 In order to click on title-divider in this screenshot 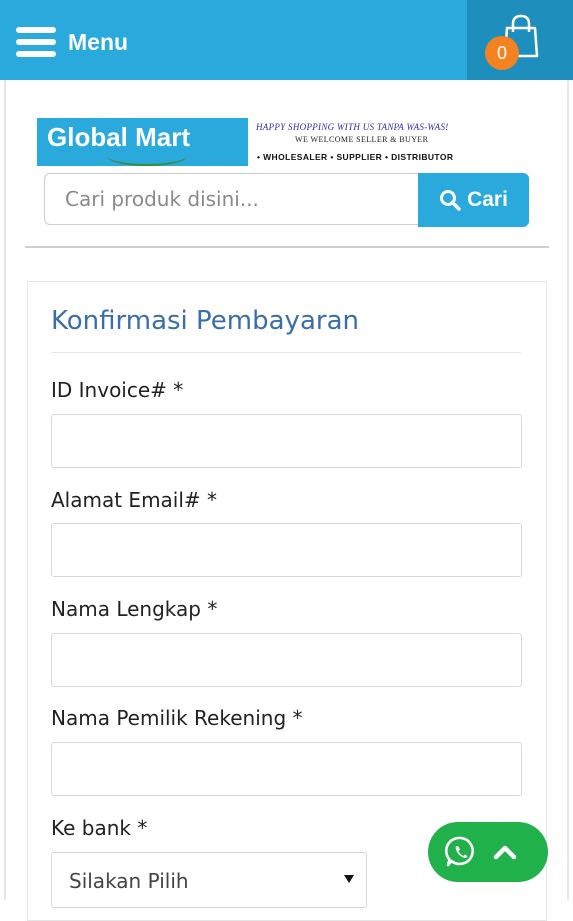, I will do `click(286, 352)`.